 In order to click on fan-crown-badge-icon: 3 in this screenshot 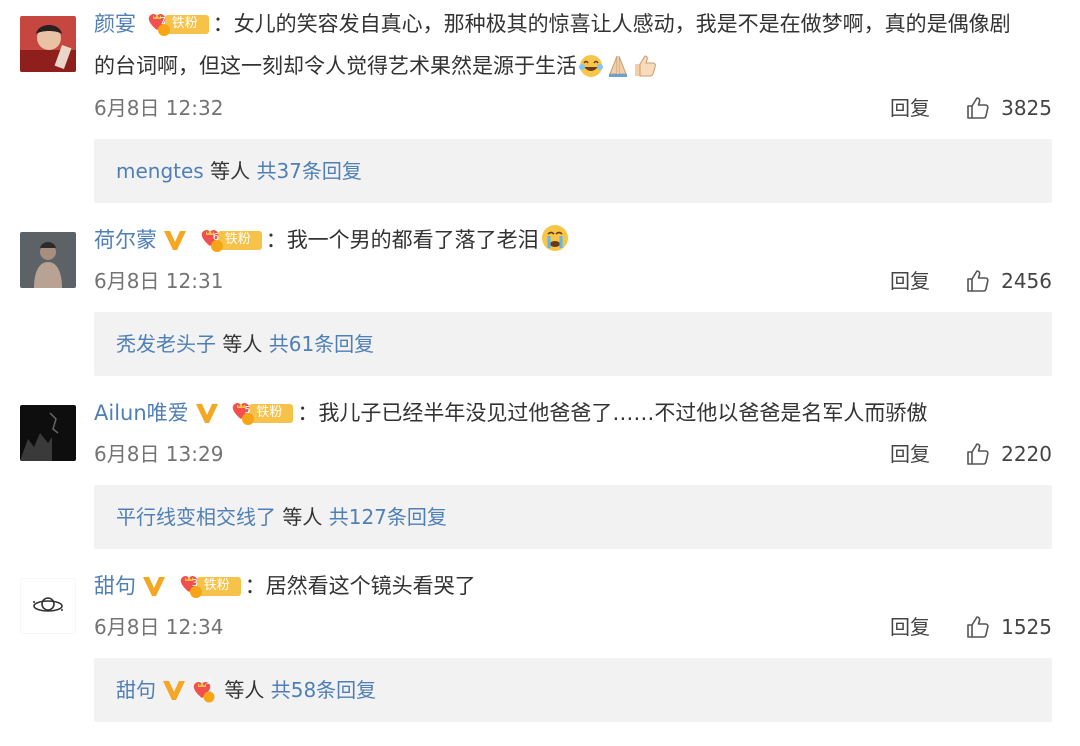, I will do `click(203, 696)`.